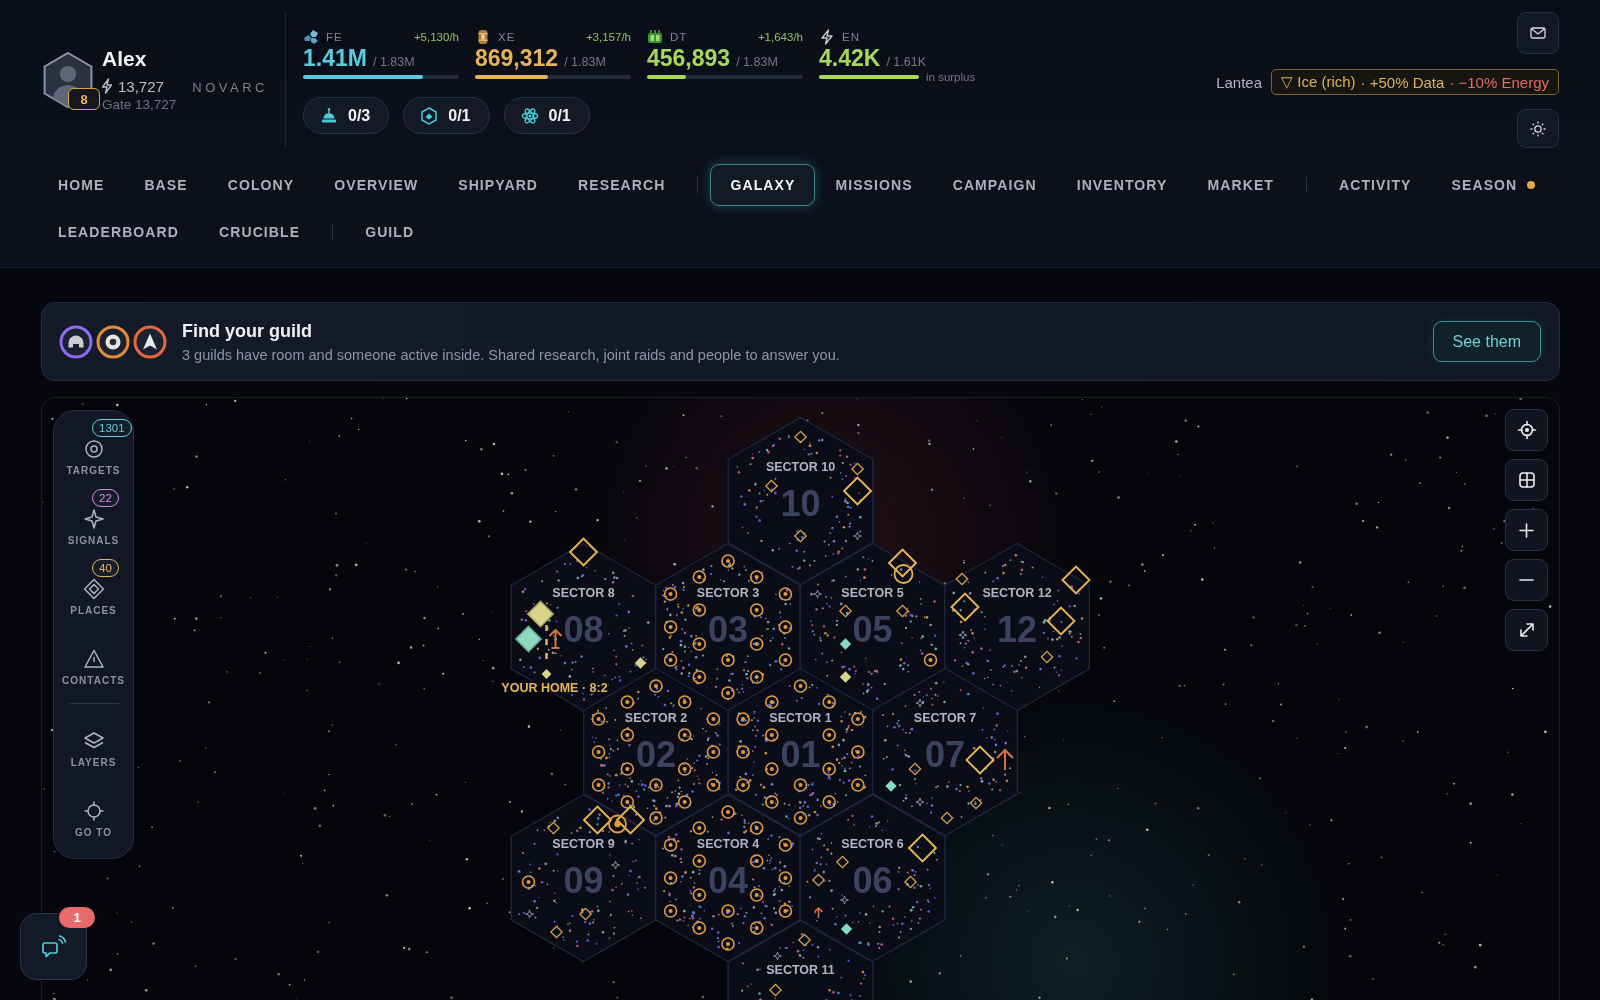 The image size is (1600, 1000). What do you see at coordinates (1375, 185) in the screenshot?
I see `nav-tab: ACTIVITY` at bounding box center [1375, 185].